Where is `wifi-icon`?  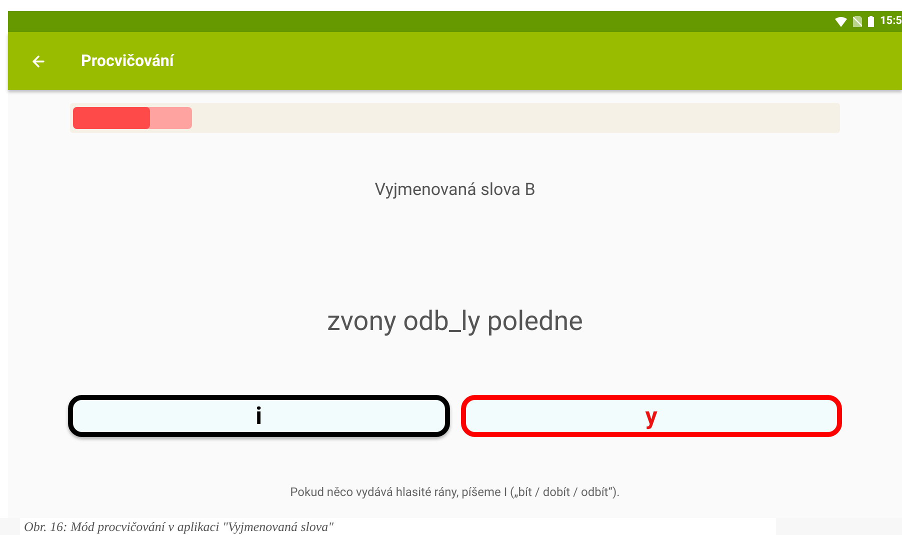
wifi-icon is located at coordinates (840, 21).